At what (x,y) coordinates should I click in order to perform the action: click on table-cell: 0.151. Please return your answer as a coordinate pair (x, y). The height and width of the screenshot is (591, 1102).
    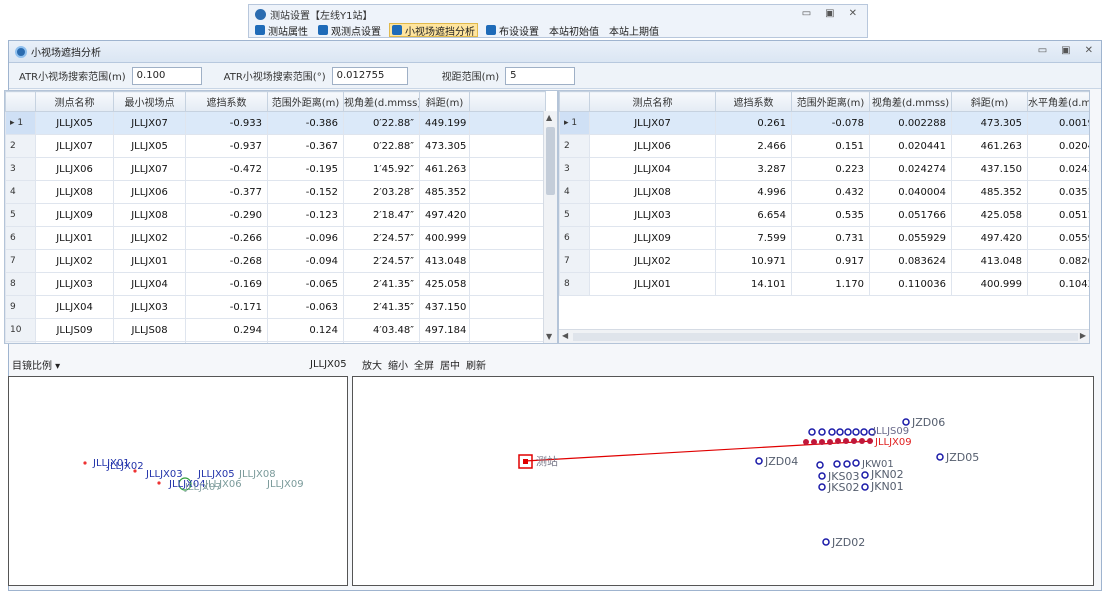
    Looking at the image, I should click on (830, 146).